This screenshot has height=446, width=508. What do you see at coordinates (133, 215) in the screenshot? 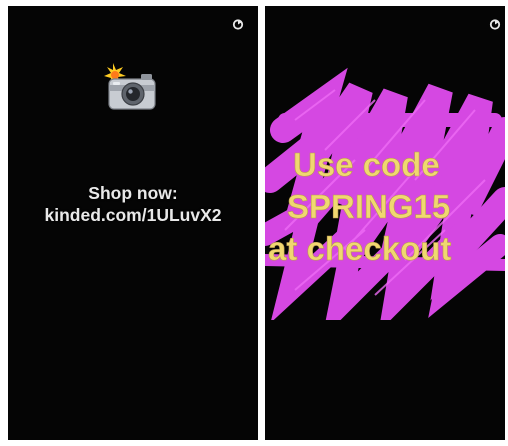
I see `shop-url: kinded.com/1ULuvX2` at bounding box center [133, 215].